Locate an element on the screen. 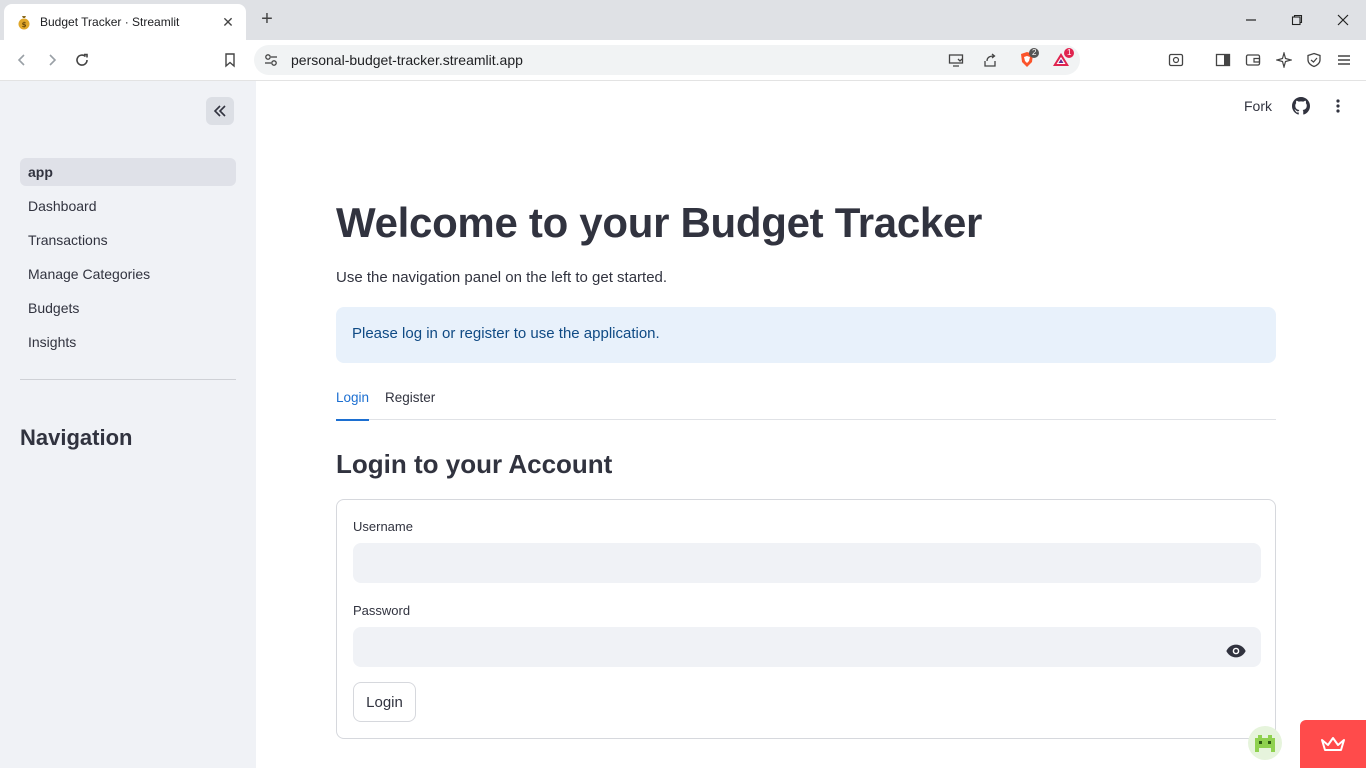  bookmark-button is located at coordinates (230, 60).